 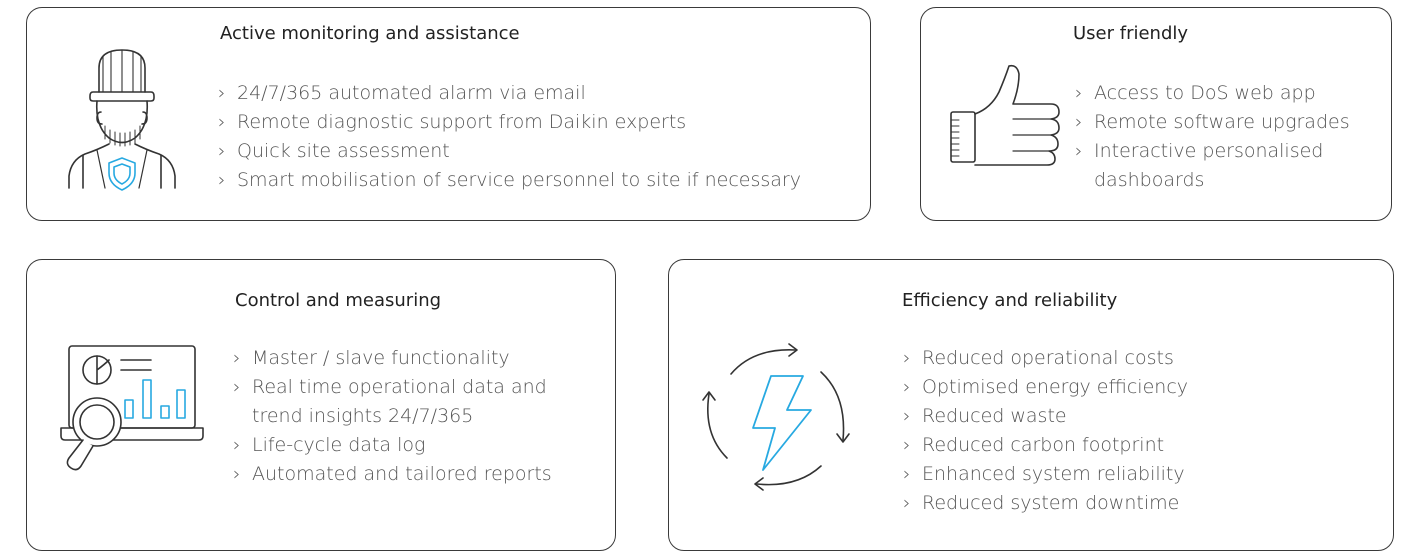 What do you see at coordinates (338, 300) in the screenshot?
I see `card-title: Control and measuring` at bounding box center [338, 300].